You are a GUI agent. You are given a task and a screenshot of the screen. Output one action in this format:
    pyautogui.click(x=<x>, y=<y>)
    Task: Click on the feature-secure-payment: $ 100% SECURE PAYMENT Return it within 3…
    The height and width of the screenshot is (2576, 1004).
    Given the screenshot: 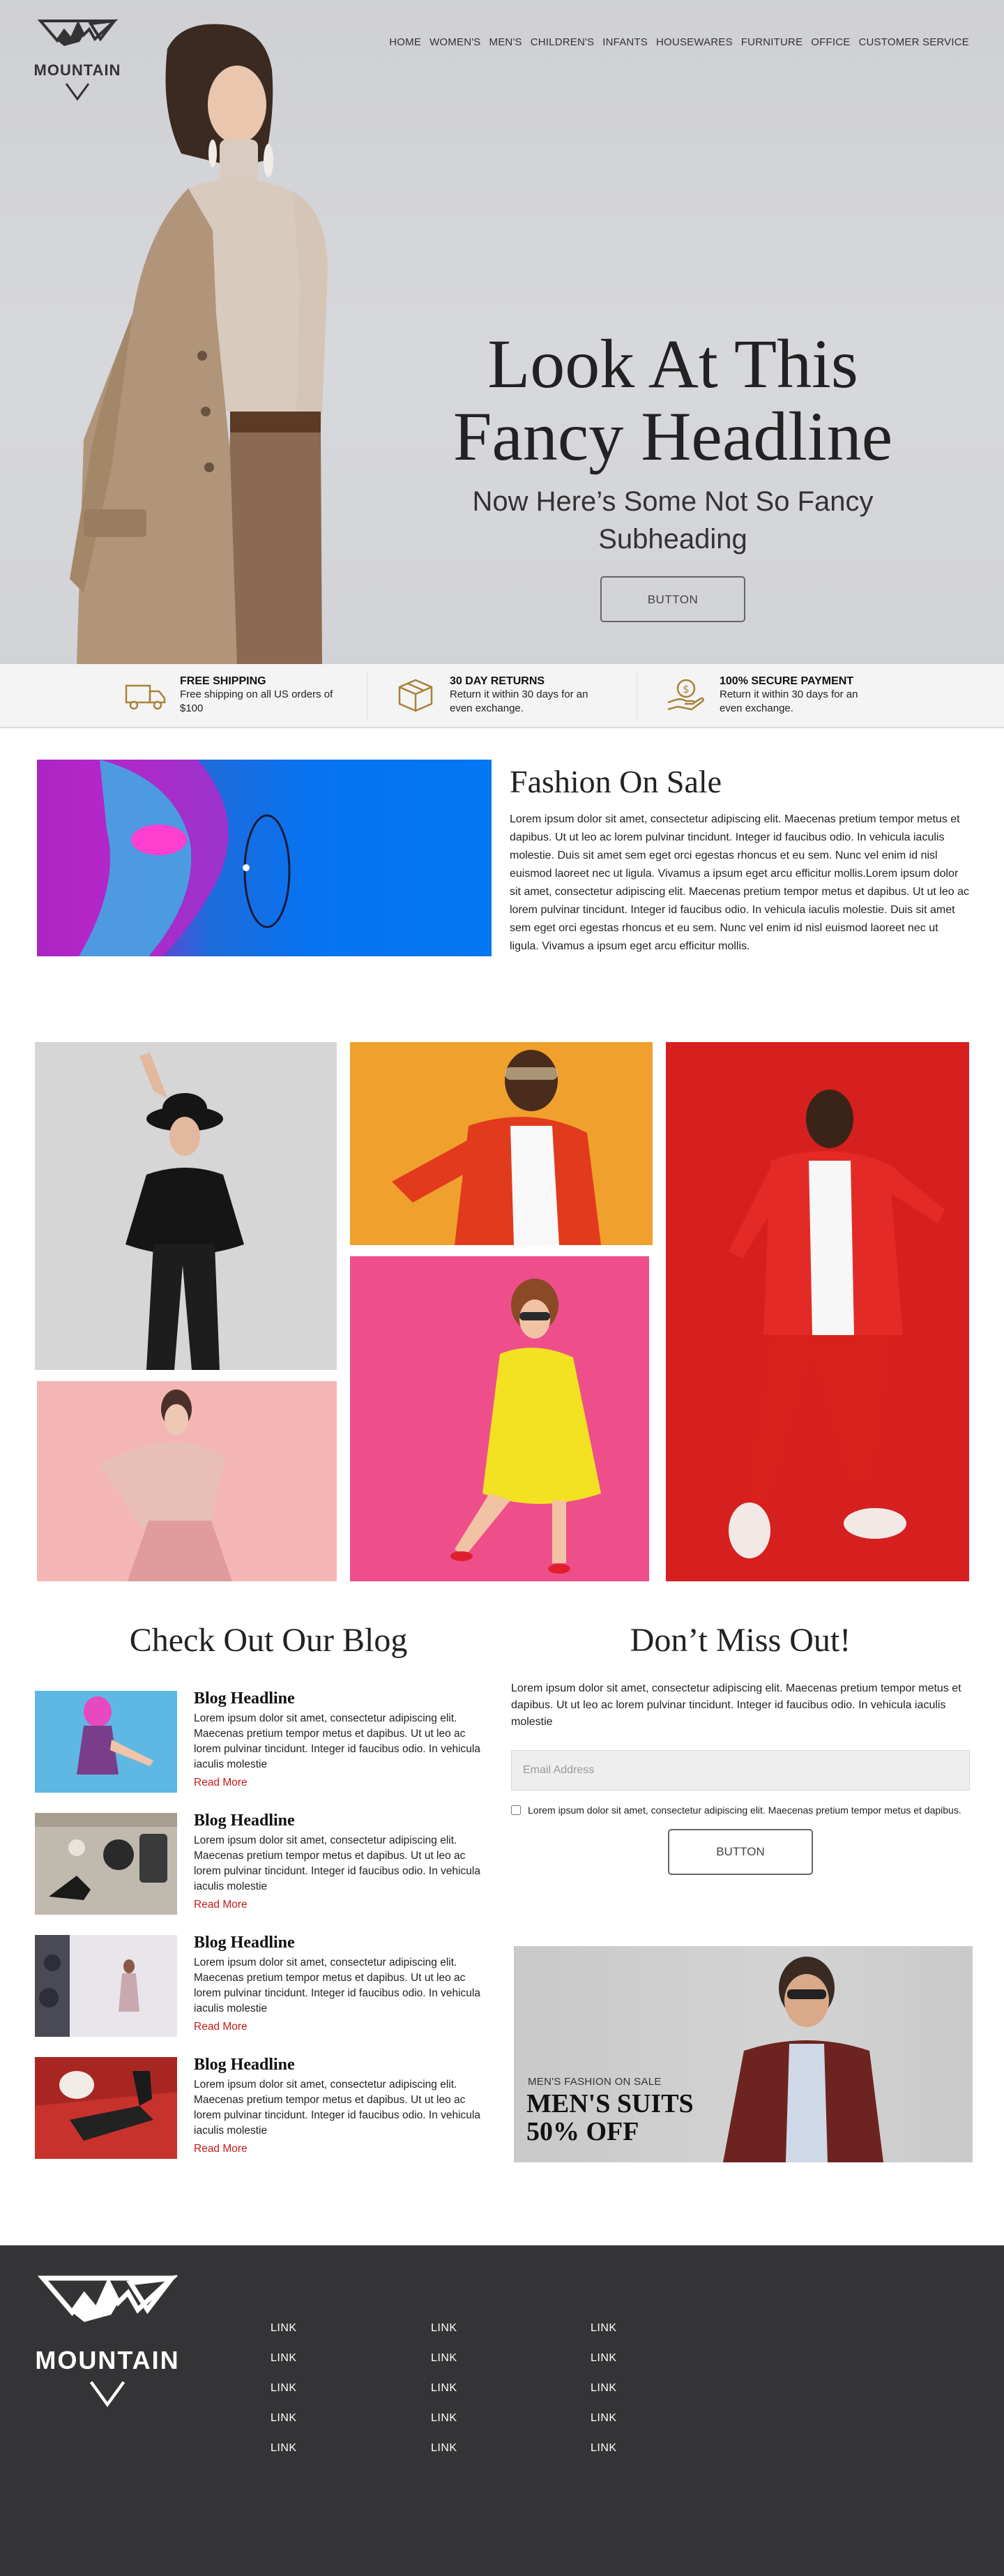 What is the action you would take?
    pyautogui.click(x=772, y=695)
    